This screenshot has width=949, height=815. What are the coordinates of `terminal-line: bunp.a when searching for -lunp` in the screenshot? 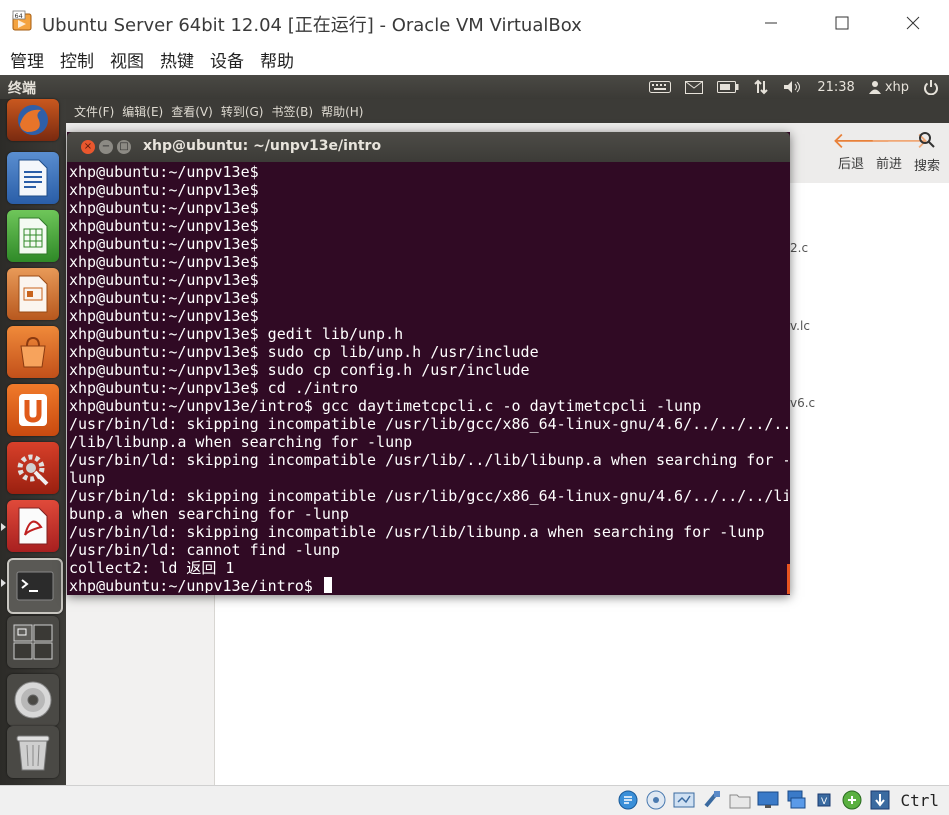 It's located at (209, 514).